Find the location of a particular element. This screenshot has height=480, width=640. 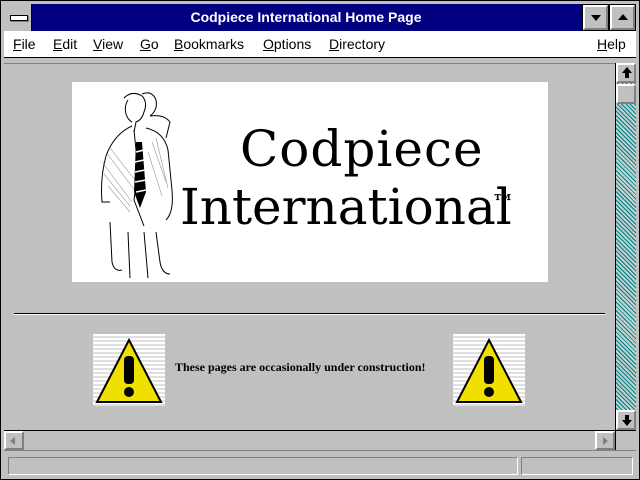

menu-edit: Edit is located at coordinates (65, 44).